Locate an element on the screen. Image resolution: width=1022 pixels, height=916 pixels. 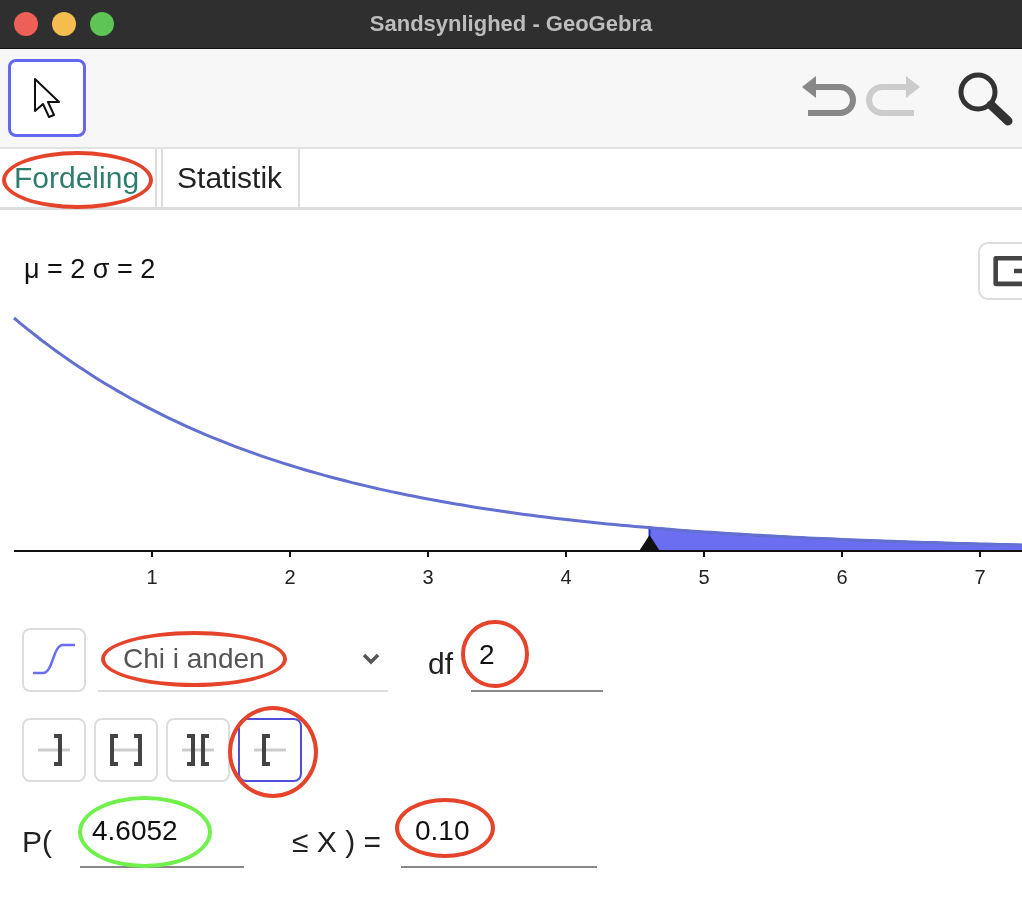
tick-label: 7 is located at coordinates (980, 577).